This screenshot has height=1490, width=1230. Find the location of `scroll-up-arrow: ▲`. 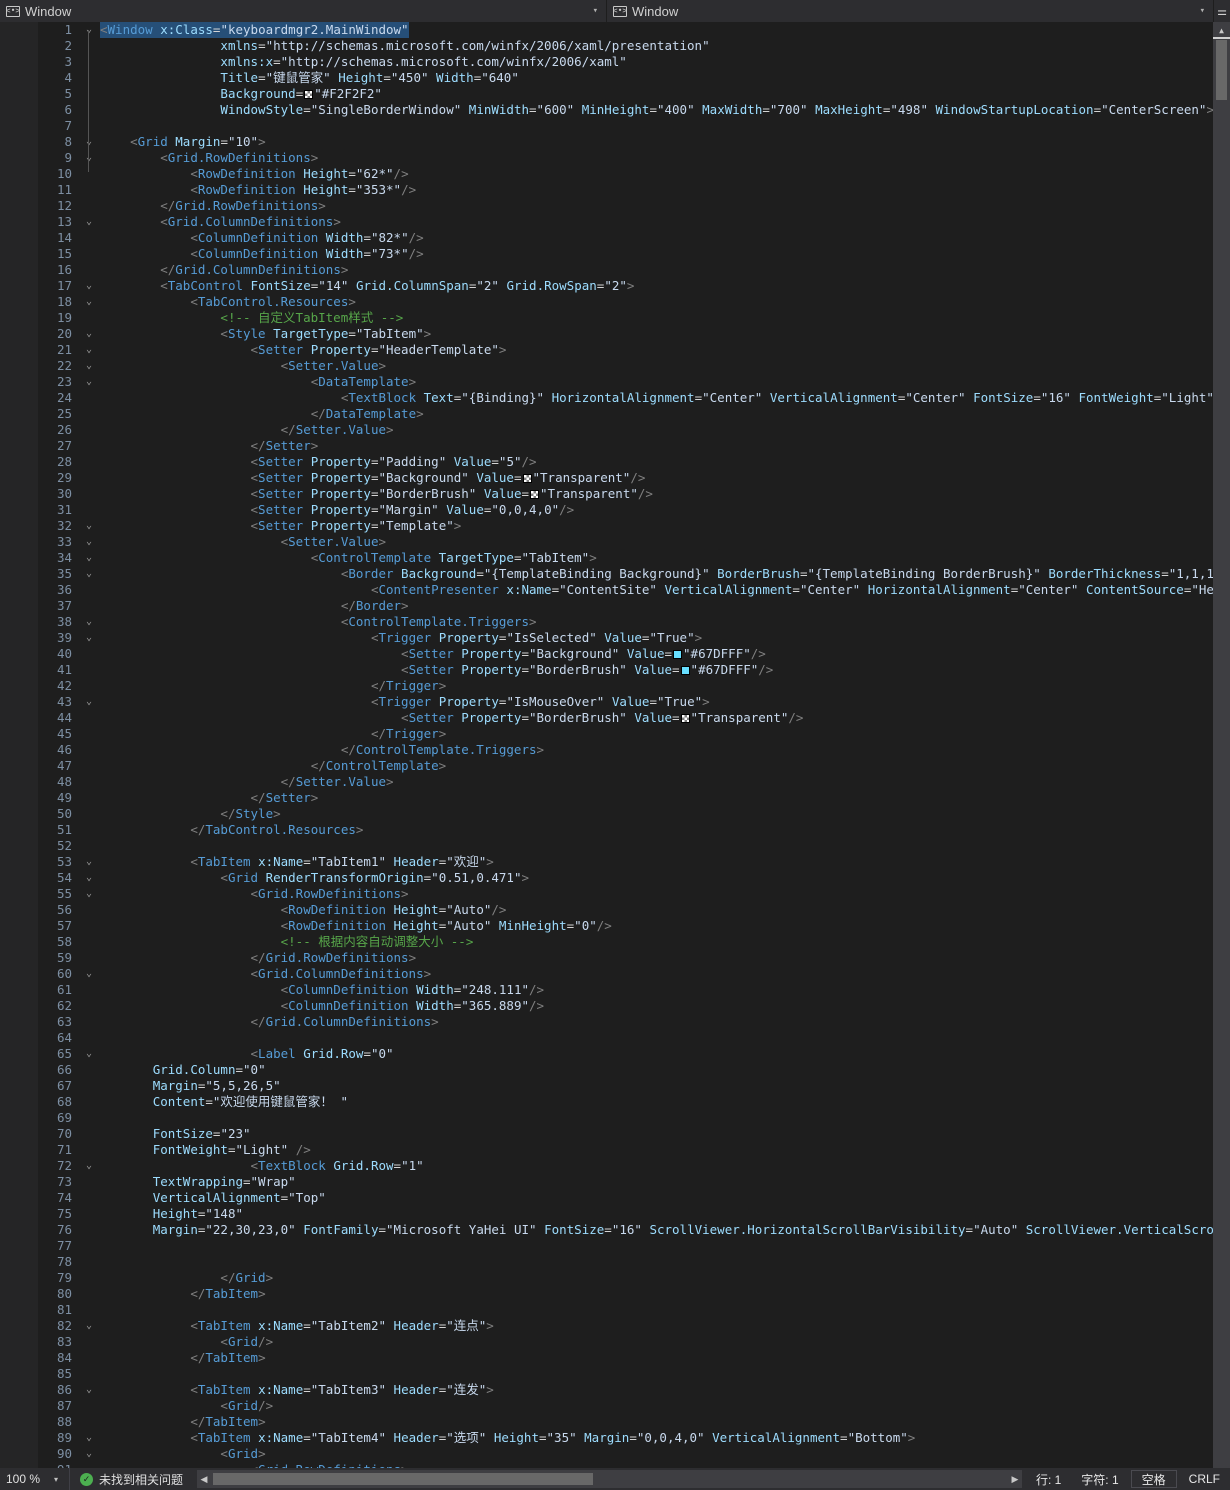

scroll-up-arrow: ▲ is located at coordinates (1221, 30).